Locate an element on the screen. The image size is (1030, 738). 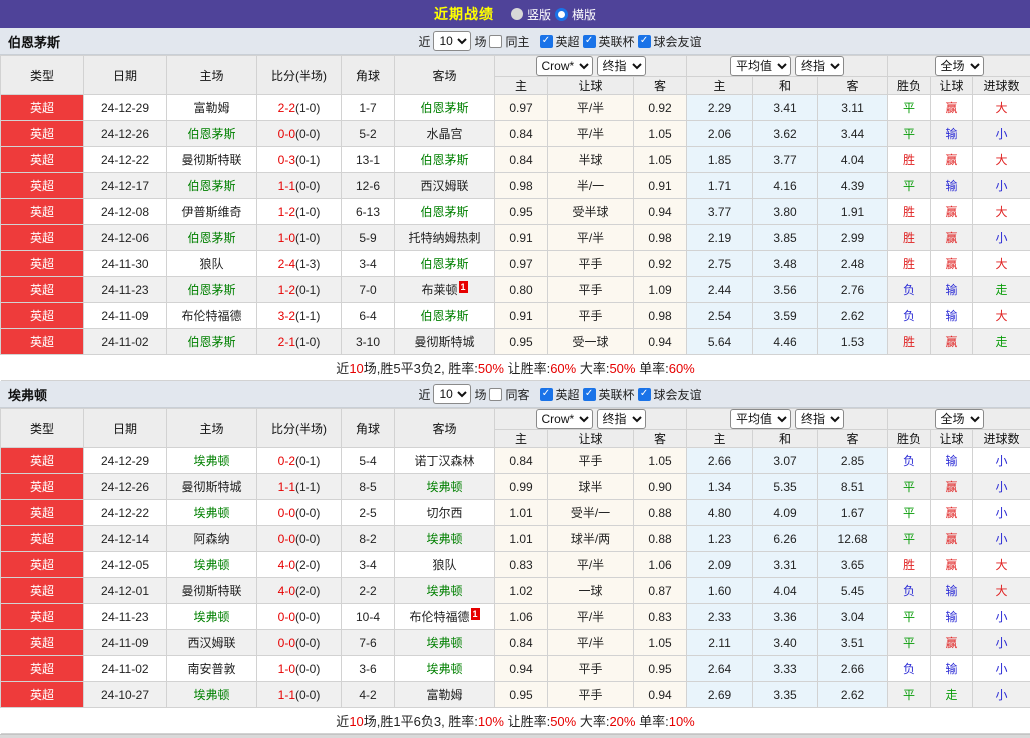
half-time-score: (0-0) is located at coordinates (307, 513).